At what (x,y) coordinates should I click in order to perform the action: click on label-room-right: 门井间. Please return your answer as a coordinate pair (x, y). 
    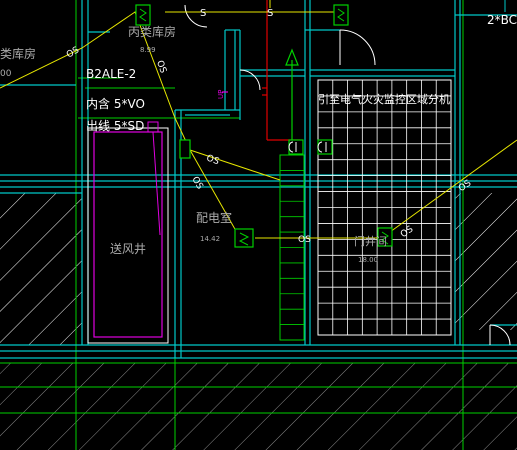
    Looking at the image, I should click on (370, 241).